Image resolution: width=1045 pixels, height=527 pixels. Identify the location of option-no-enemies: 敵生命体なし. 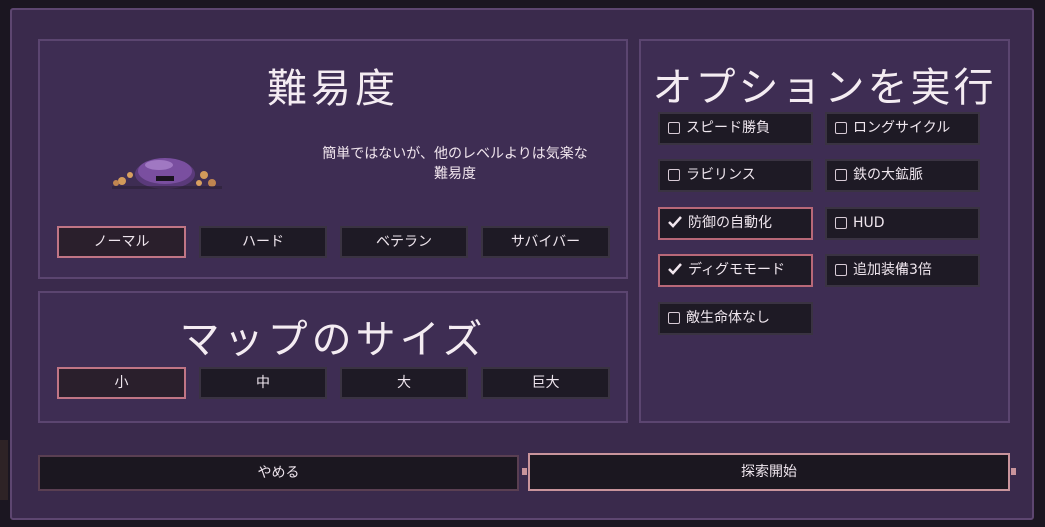
(735, 318).